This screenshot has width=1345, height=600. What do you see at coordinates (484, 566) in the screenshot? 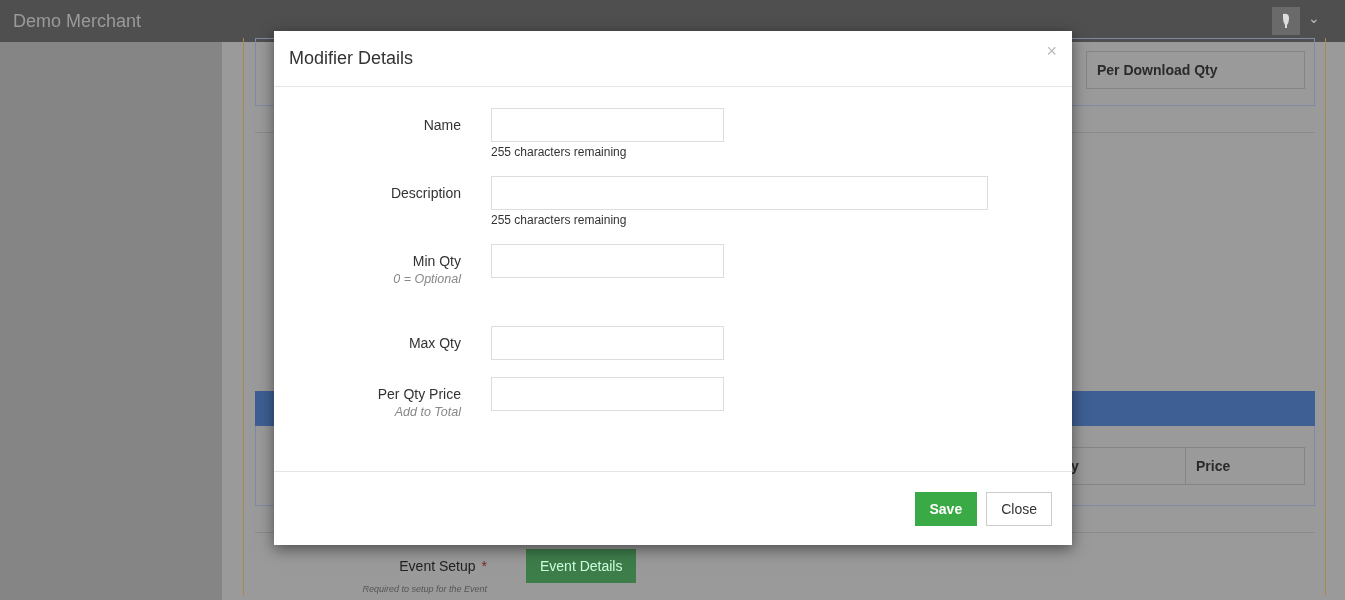
I see `required-mark: *` at bounding box center [484, 566].